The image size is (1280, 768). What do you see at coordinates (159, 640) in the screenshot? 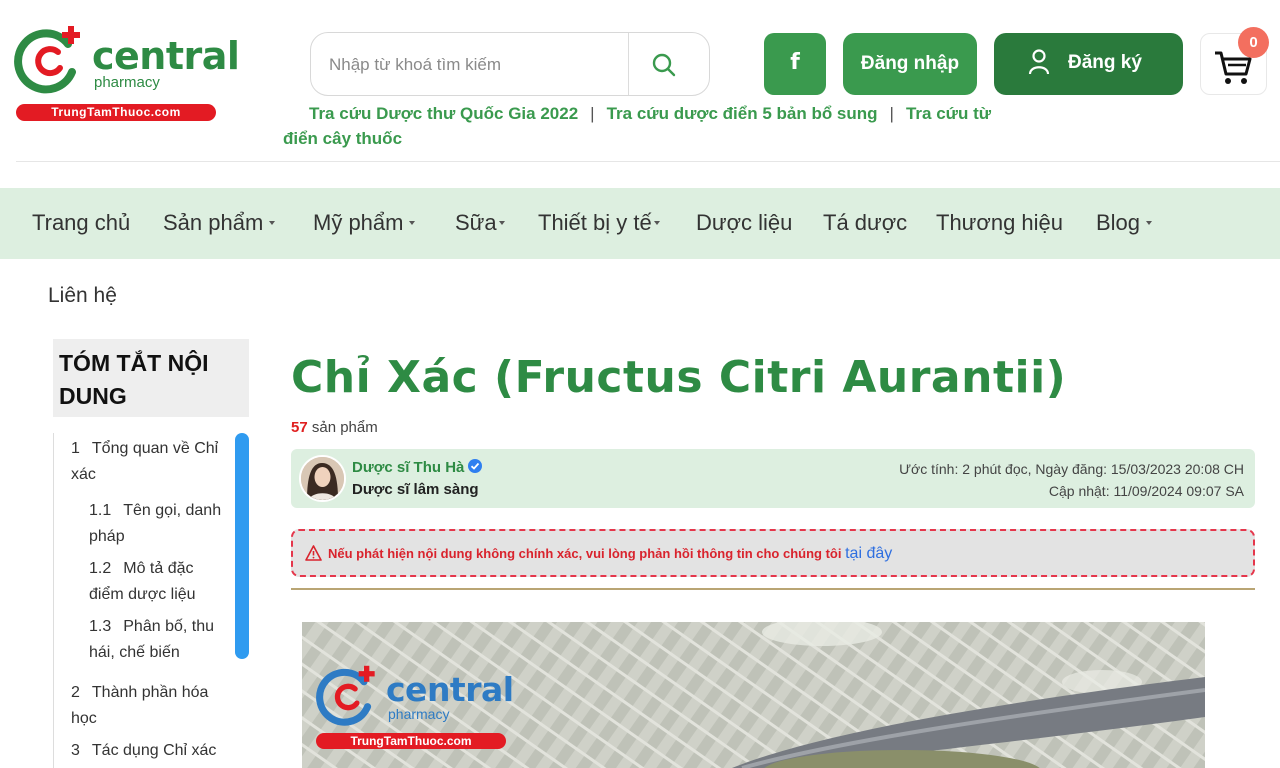
I see `toc-item: 1.3 Phân bố, thu hái, chế biến` at bounding box center [159, 640].